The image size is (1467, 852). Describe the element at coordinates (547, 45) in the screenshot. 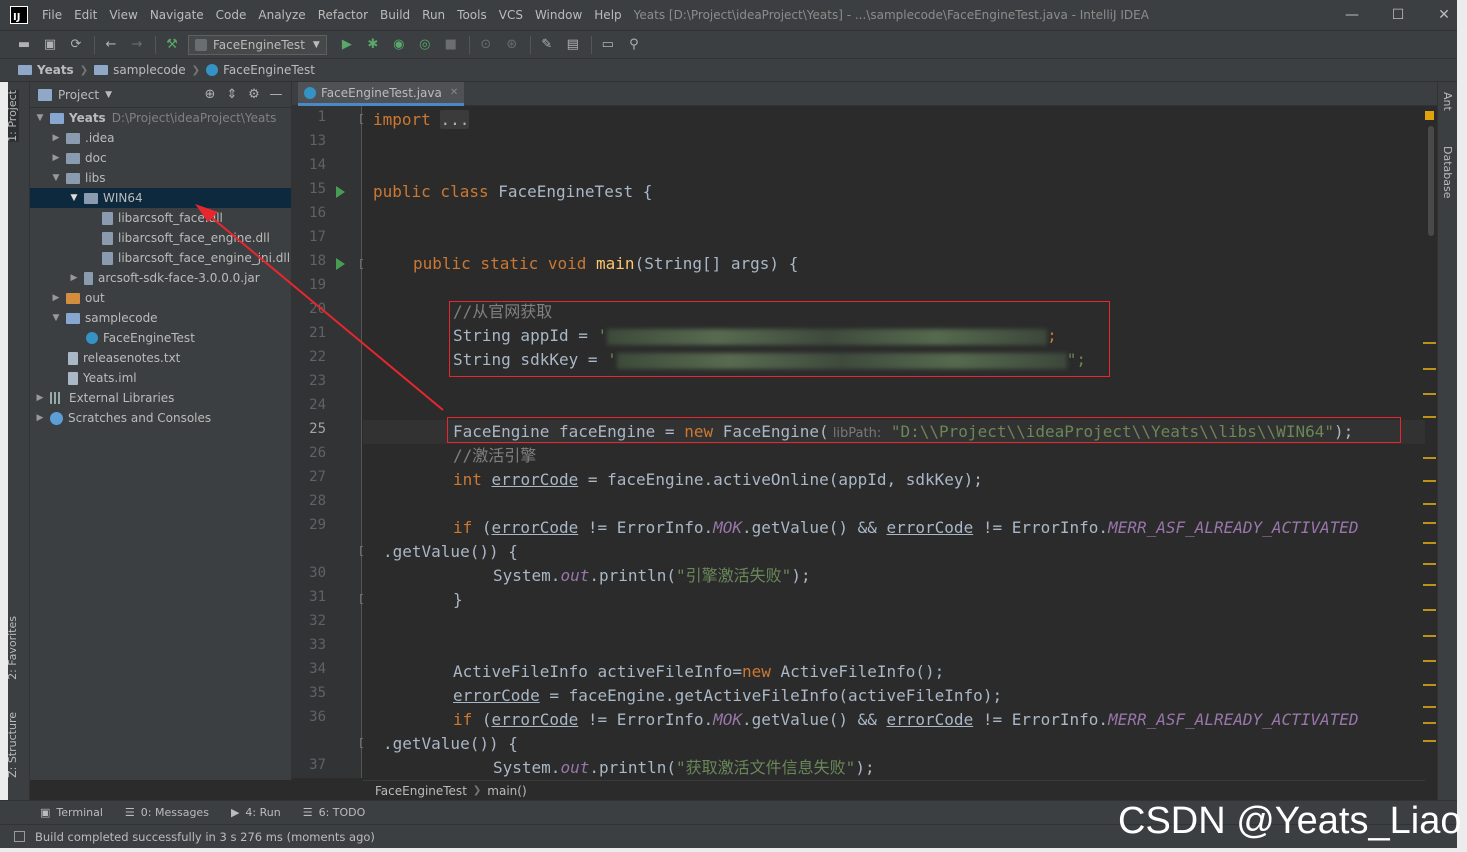

I see `settings-wrench-icon: ✎` at that location.